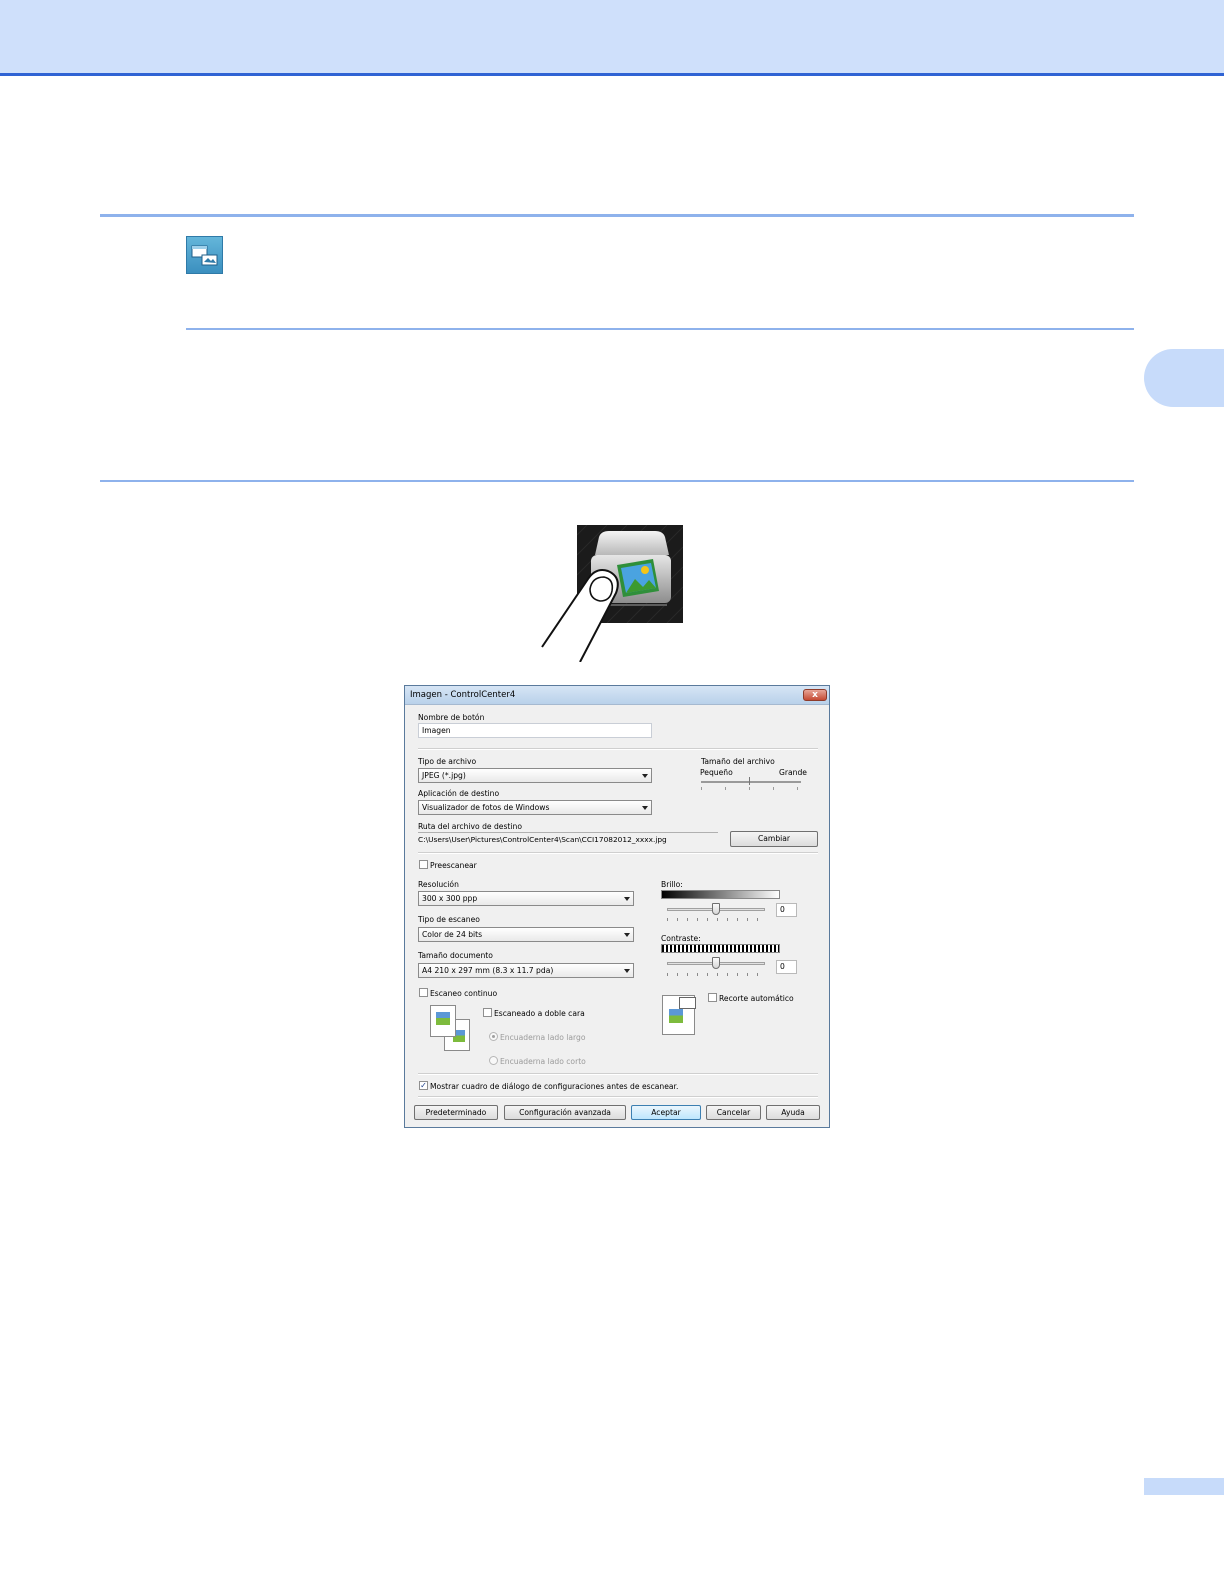 Image resolution: width=1224 pixels, height=1584 pixels. Describe the element at coordinates (488, 970) in the screenshot. I see `doc-size-value: A4 210 x 297 mm (8.3 x 11.7 pda)` at that location.